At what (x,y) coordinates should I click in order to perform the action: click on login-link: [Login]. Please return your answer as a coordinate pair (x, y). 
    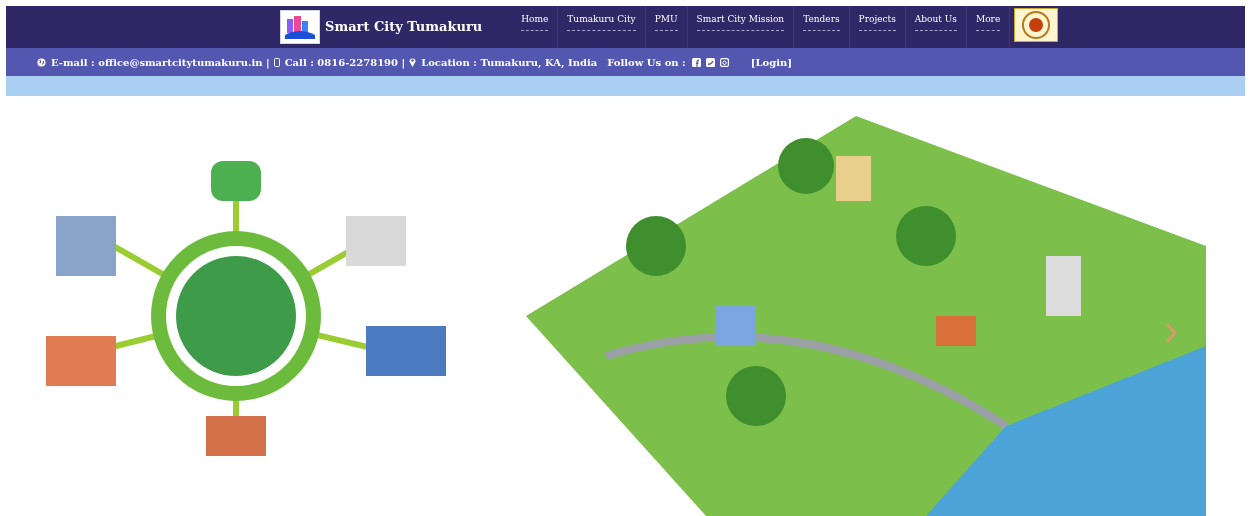
    Looking at the image, I should click on (771, 62).